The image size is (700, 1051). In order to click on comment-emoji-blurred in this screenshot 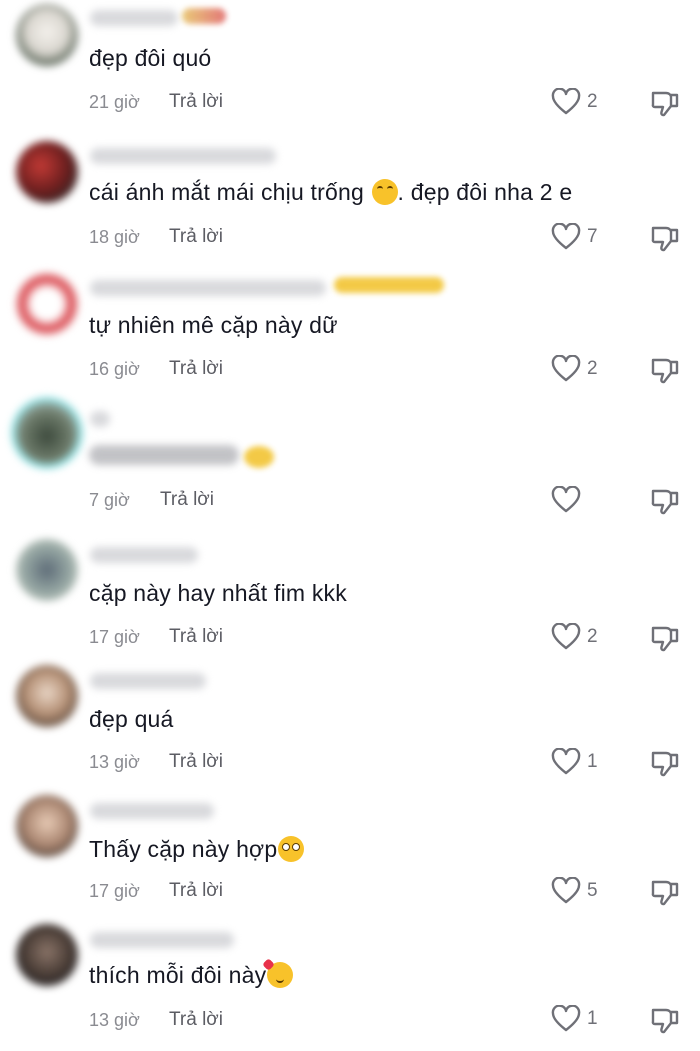, I will do `click(259, 457)`.